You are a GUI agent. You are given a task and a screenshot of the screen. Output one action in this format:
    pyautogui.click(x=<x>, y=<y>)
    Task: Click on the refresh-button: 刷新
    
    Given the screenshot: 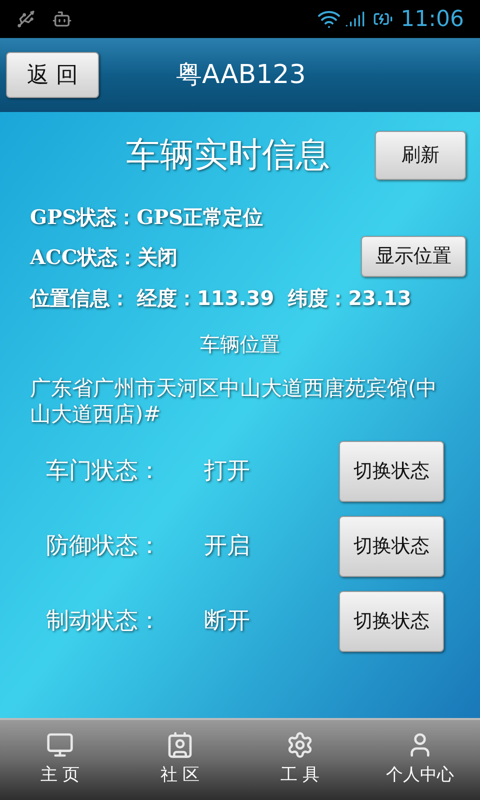 What is the action you would take?
    pyautogui.click(x=420, y=155)
    